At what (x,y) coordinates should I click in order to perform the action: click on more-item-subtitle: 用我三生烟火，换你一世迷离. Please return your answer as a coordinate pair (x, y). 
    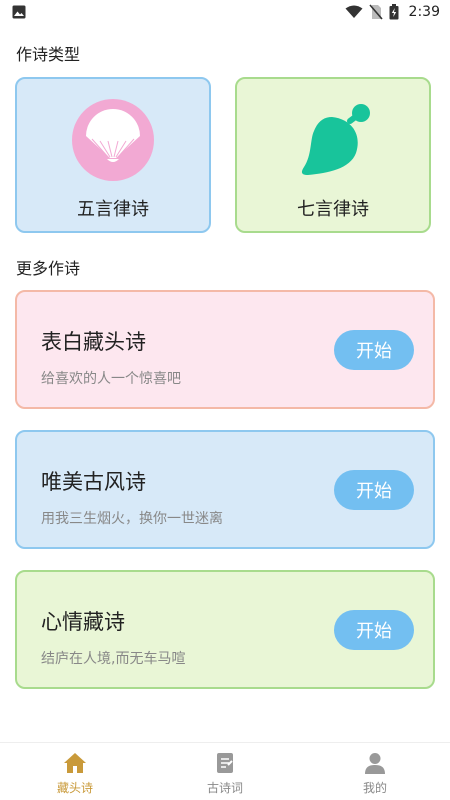
    Looking at the image, I should click on (132, 519).